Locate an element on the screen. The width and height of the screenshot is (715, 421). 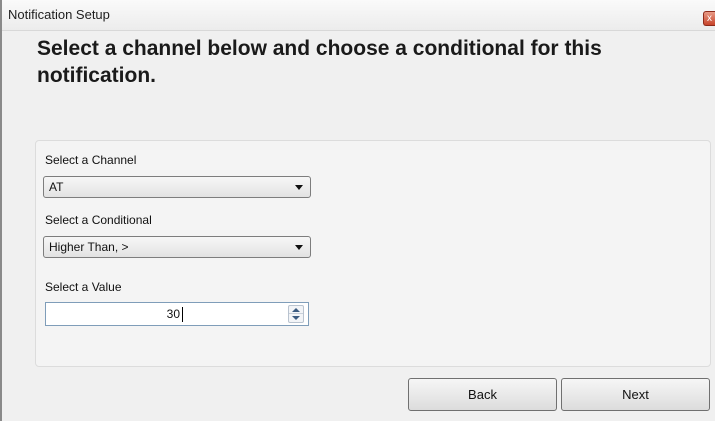
channel-label: Select a Channel is located at coordinates (91, 160).